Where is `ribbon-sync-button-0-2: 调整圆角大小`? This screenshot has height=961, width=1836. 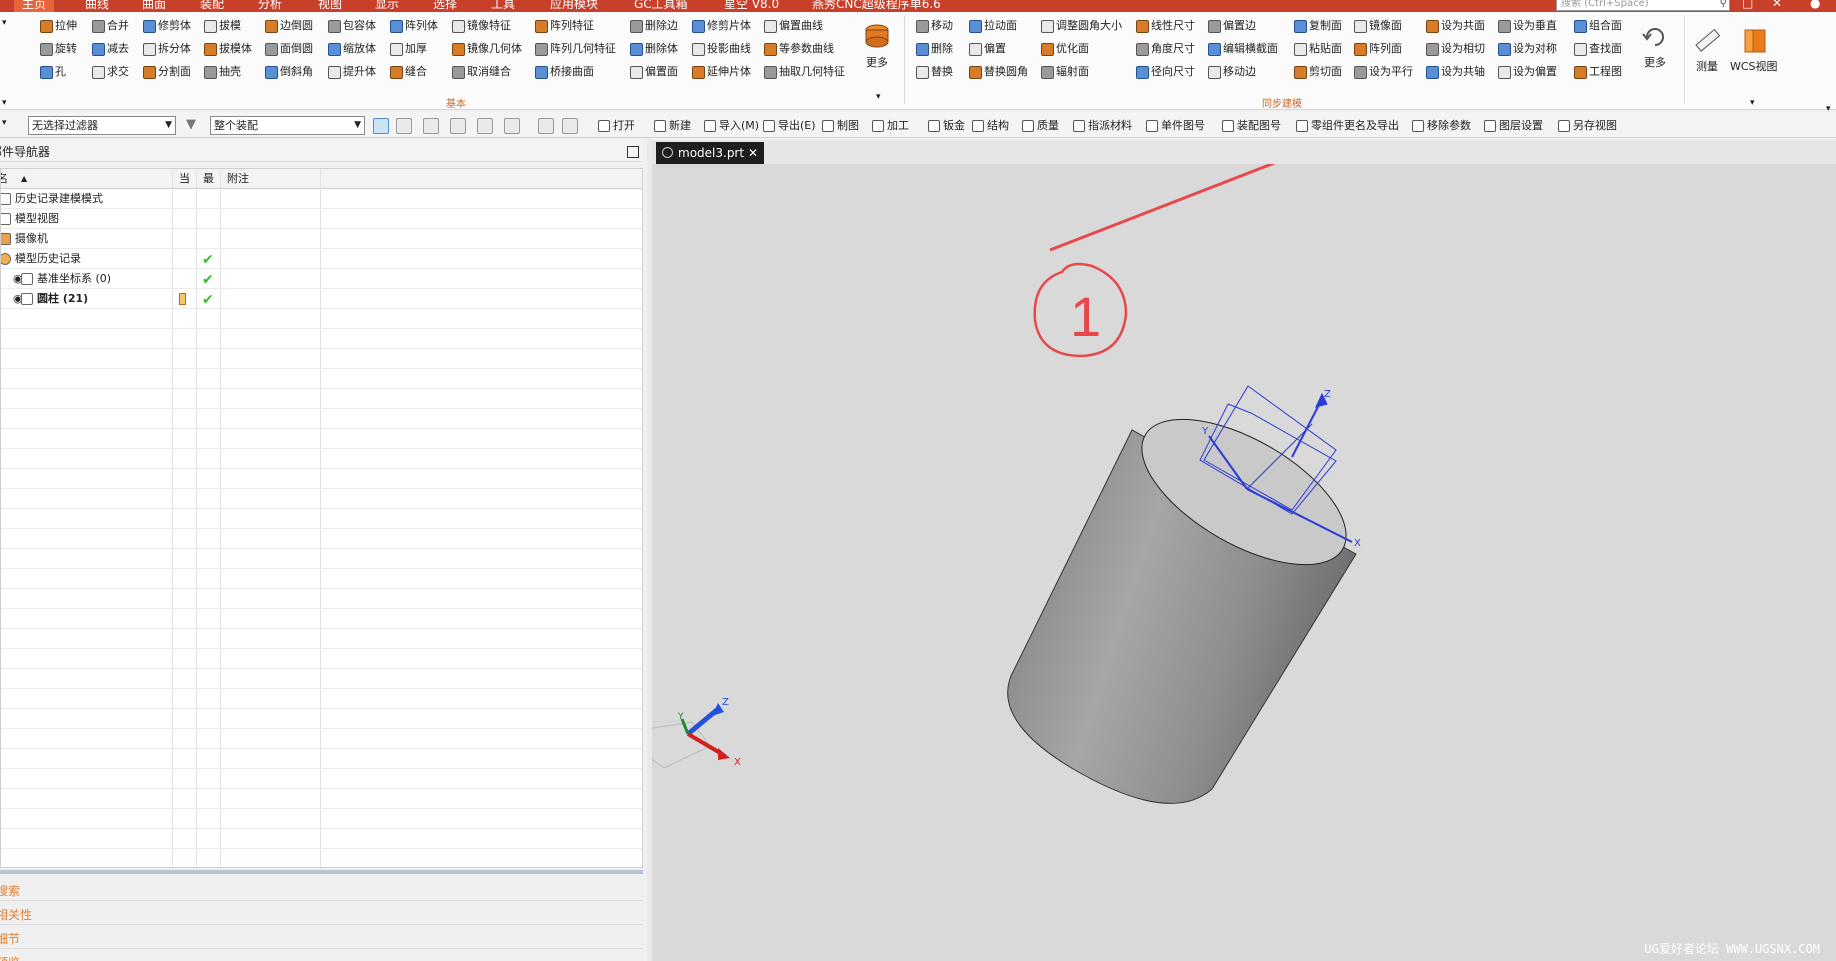
ribbon-sync-button-0-2: 调整圆角大小 is located at coordinates (1081, 26).